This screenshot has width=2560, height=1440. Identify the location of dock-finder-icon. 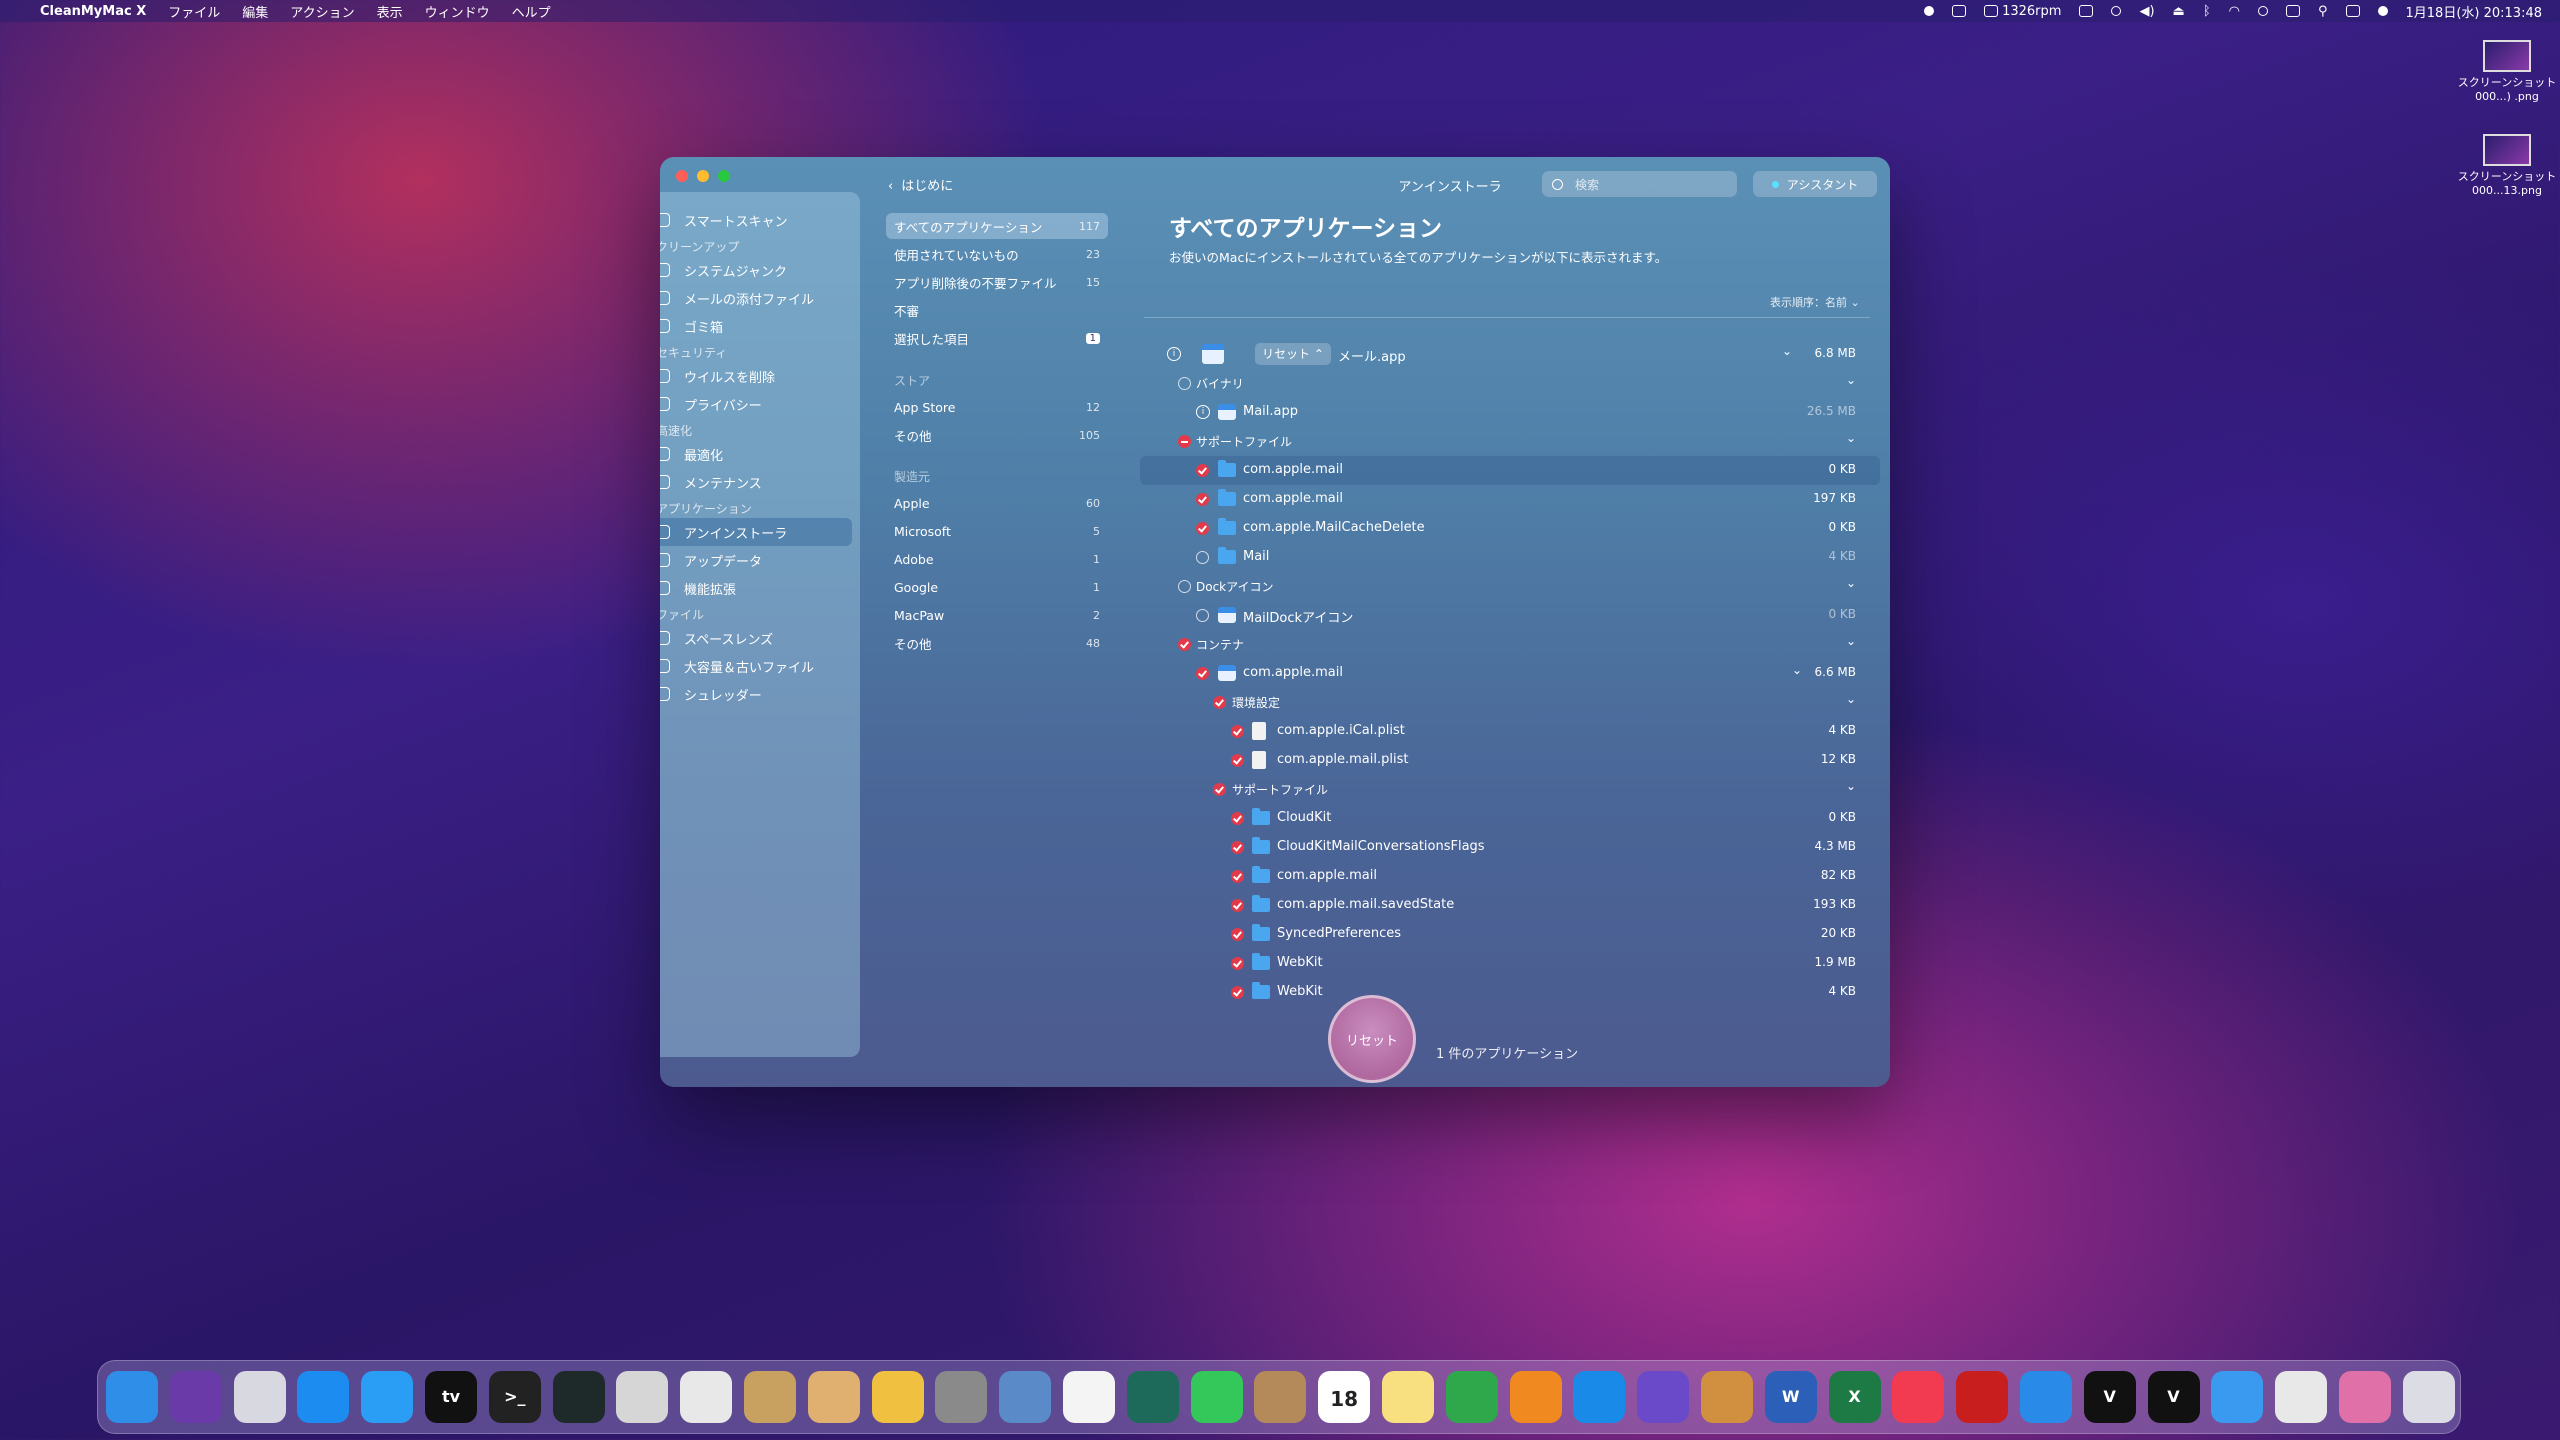
(132, 1397).